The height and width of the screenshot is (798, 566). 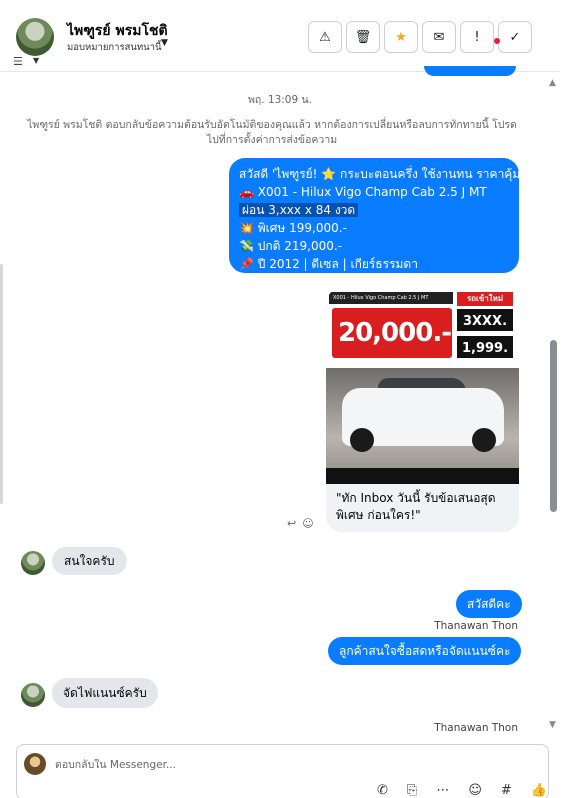 I want to click on contact-avatar, so click(x=35, y=37).